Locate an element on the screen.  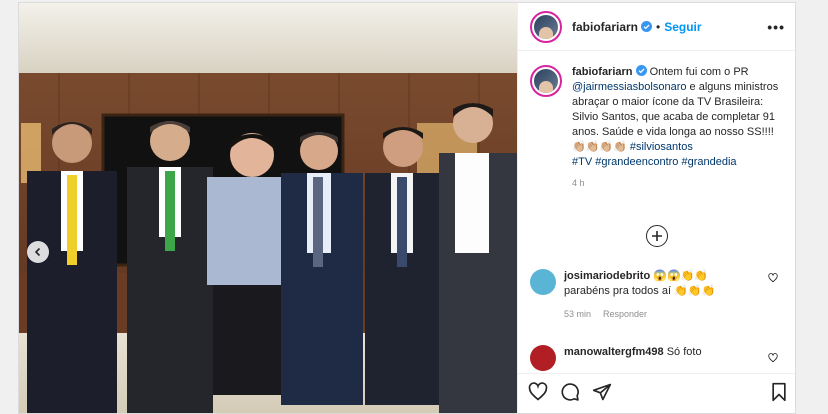
post-header: fabiofariarn • Seguir ••• is located at coordinates (656, 27).